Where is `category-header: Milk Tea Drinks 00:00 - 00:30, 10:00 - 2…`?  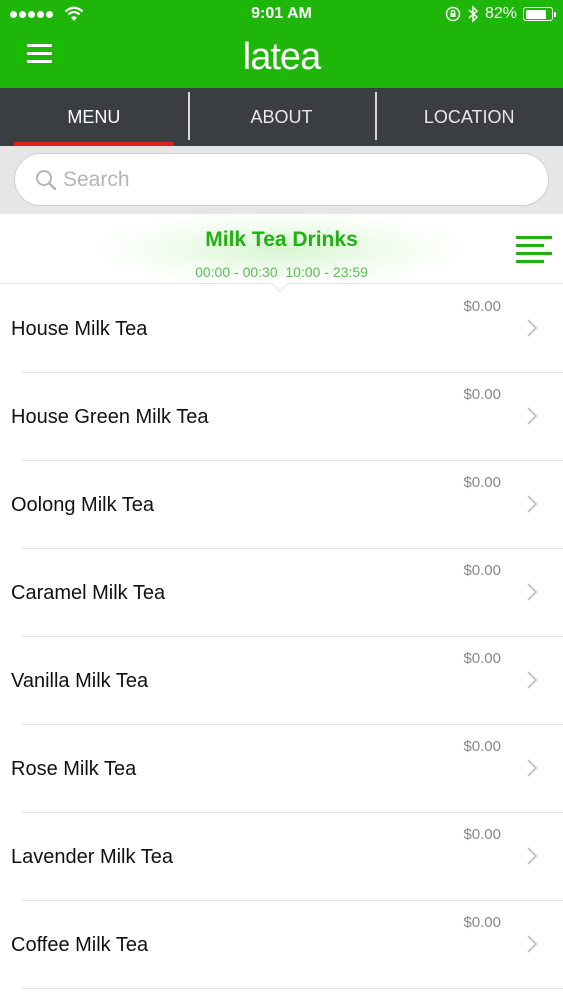 category-header: Milk Tea Drinks 00:00 - 00:30, 10:00 - 2… is located at coordinates (281, 249).